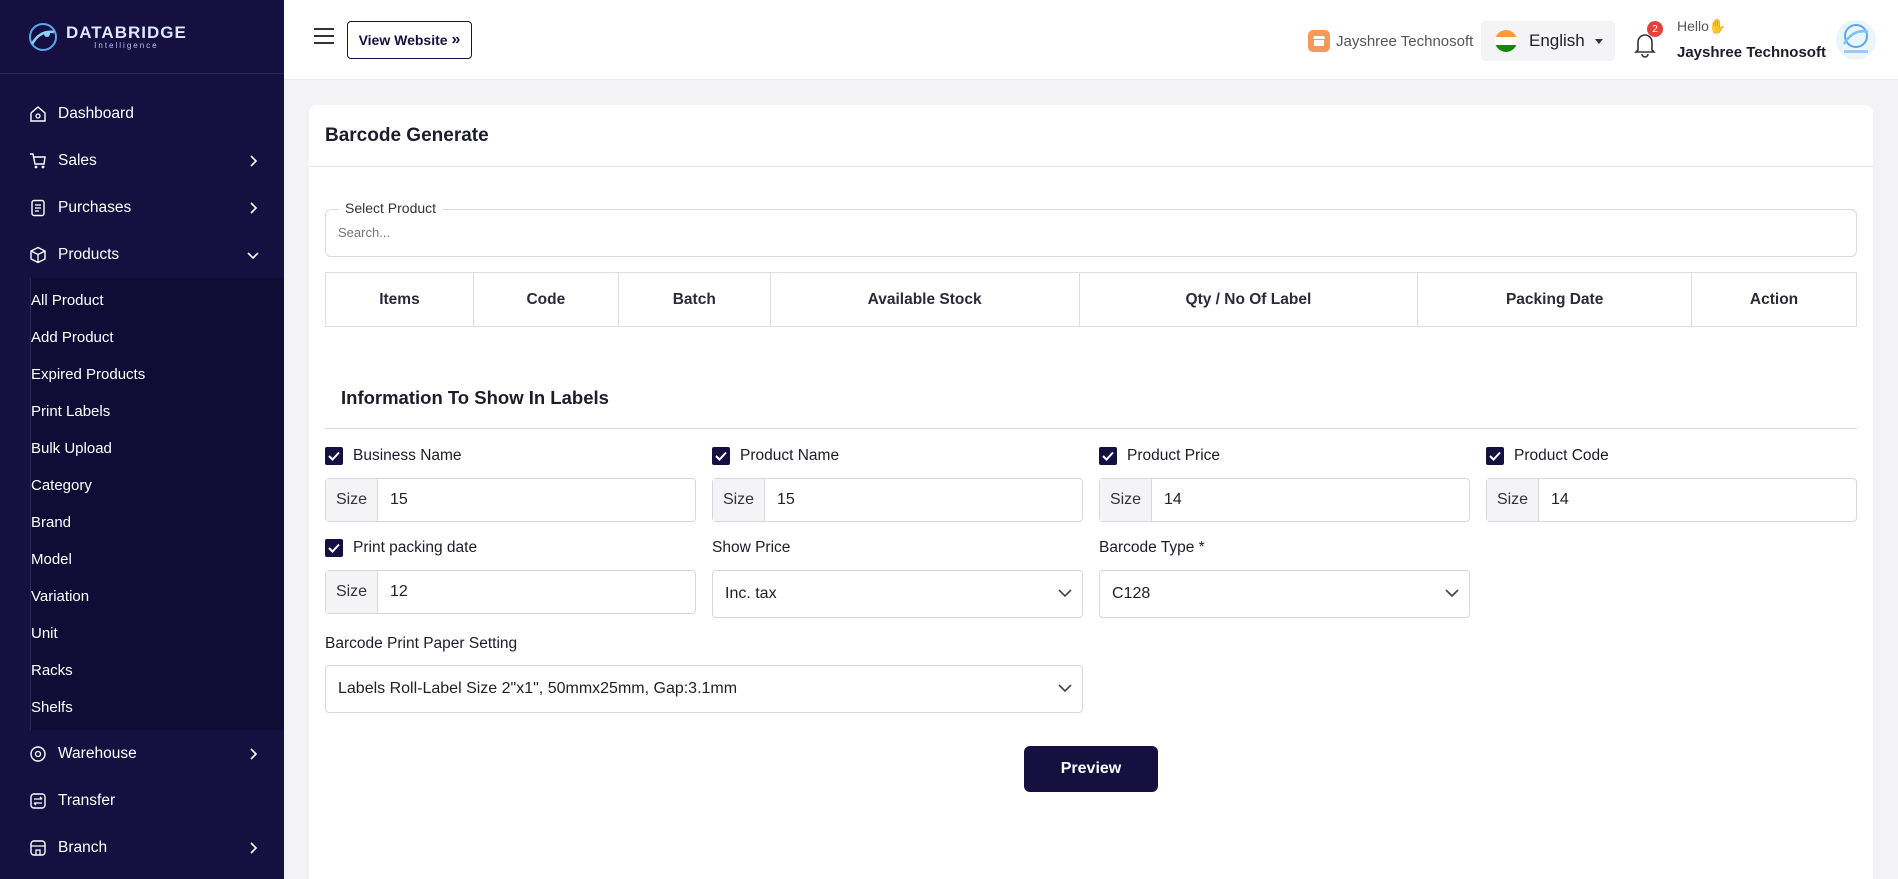 The height and width of the screenshot is (879, 1898). What do you see at coordinates (142, 522) in the screenshot?
I see `submenu-item-brand: Brand` at bounding box center [142, 522].